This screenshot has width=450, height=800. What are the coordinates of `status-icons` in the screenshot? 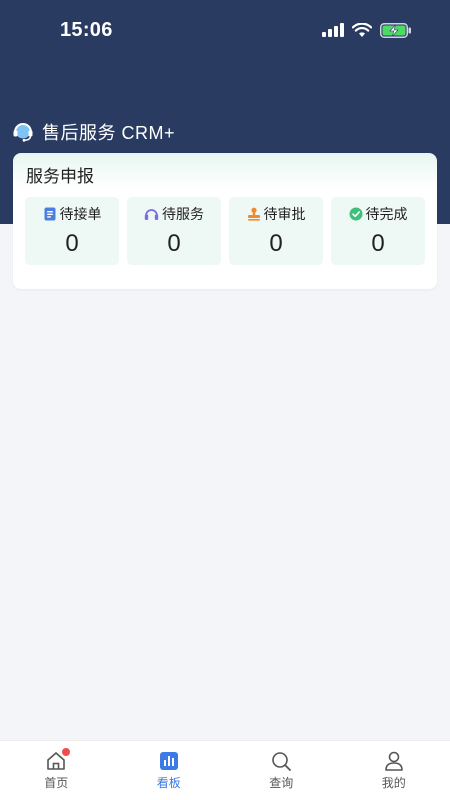 It's located at (367, 30).